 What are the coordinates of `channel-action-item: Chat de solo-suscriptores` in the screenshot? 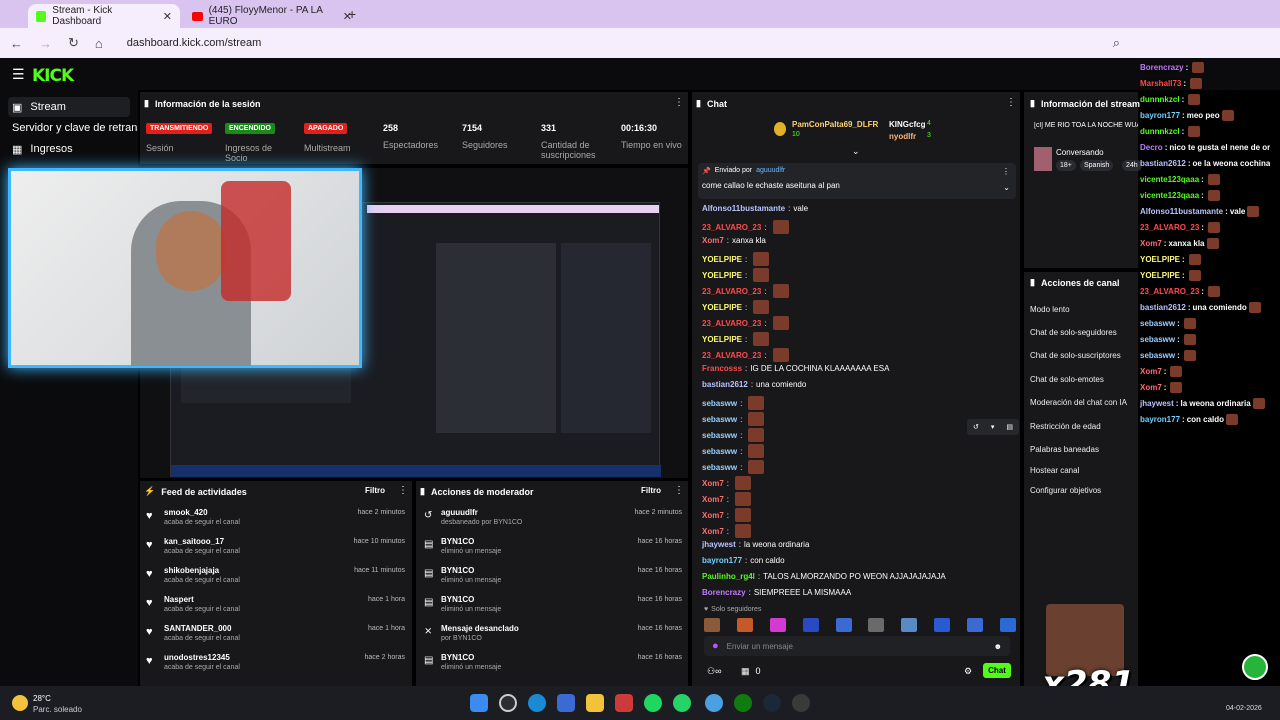 It's located at (1083, 355).